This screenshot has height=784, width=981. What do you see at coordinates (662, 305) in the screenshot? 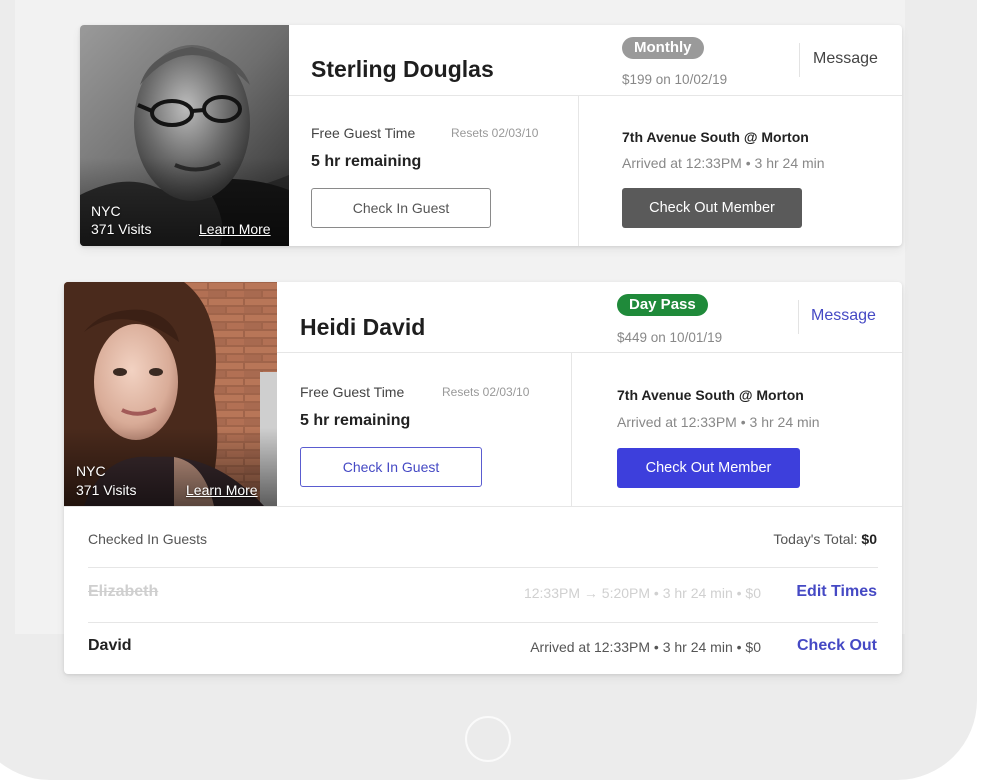
I see `plan-badge: Day Pass` at bounding box center [662, 305].